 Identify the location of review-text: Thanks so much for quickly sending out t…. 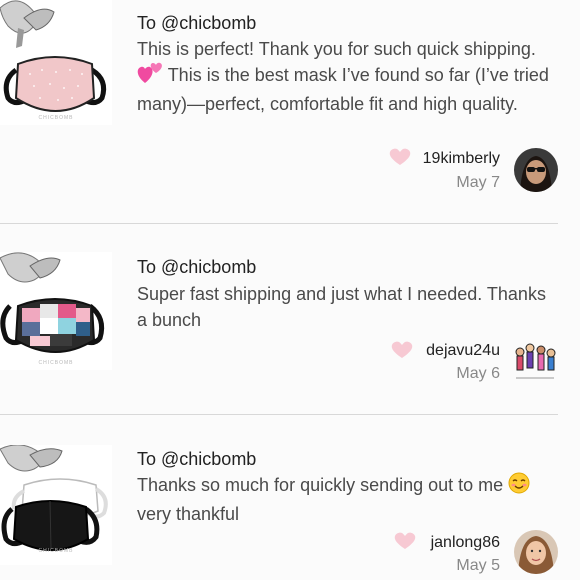
(347, 499).